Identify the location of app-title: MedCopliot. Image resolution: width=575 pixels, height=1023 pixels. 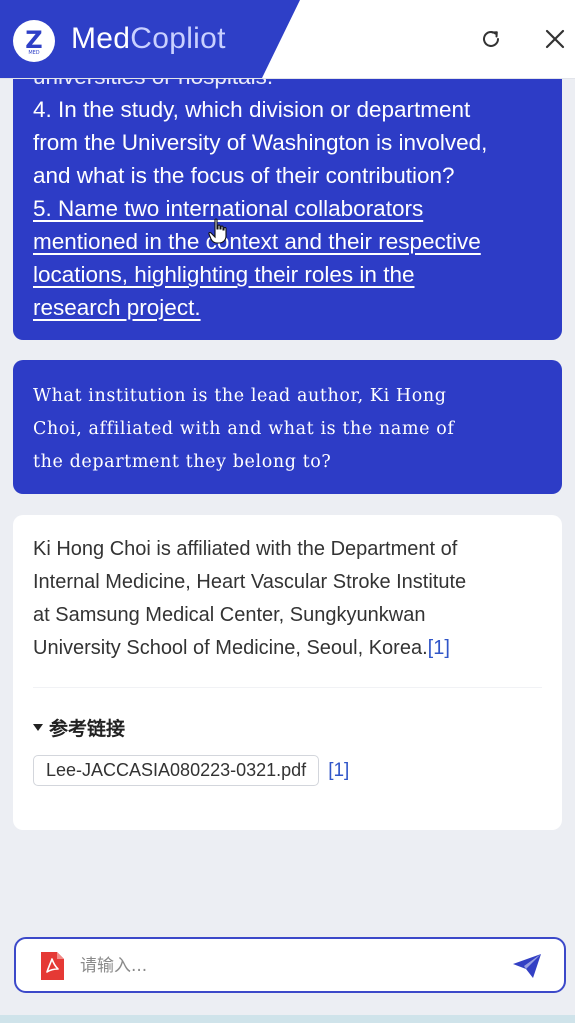
(148, 39).